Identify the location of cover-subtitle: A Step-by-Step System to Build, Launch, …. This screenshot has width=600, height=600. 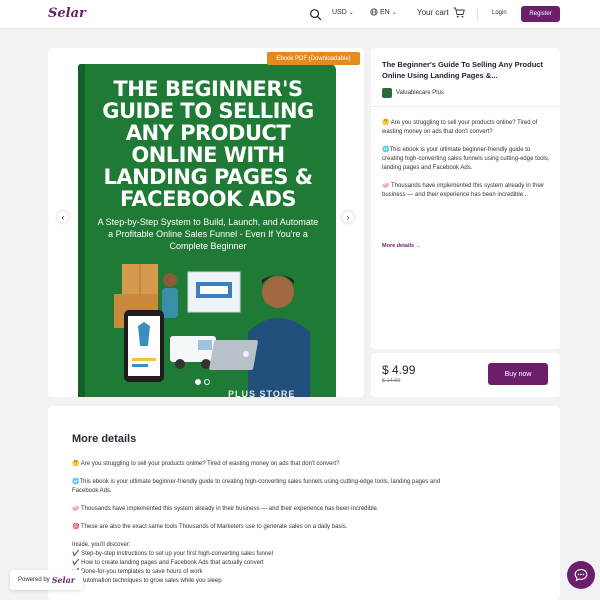
(208, 234).